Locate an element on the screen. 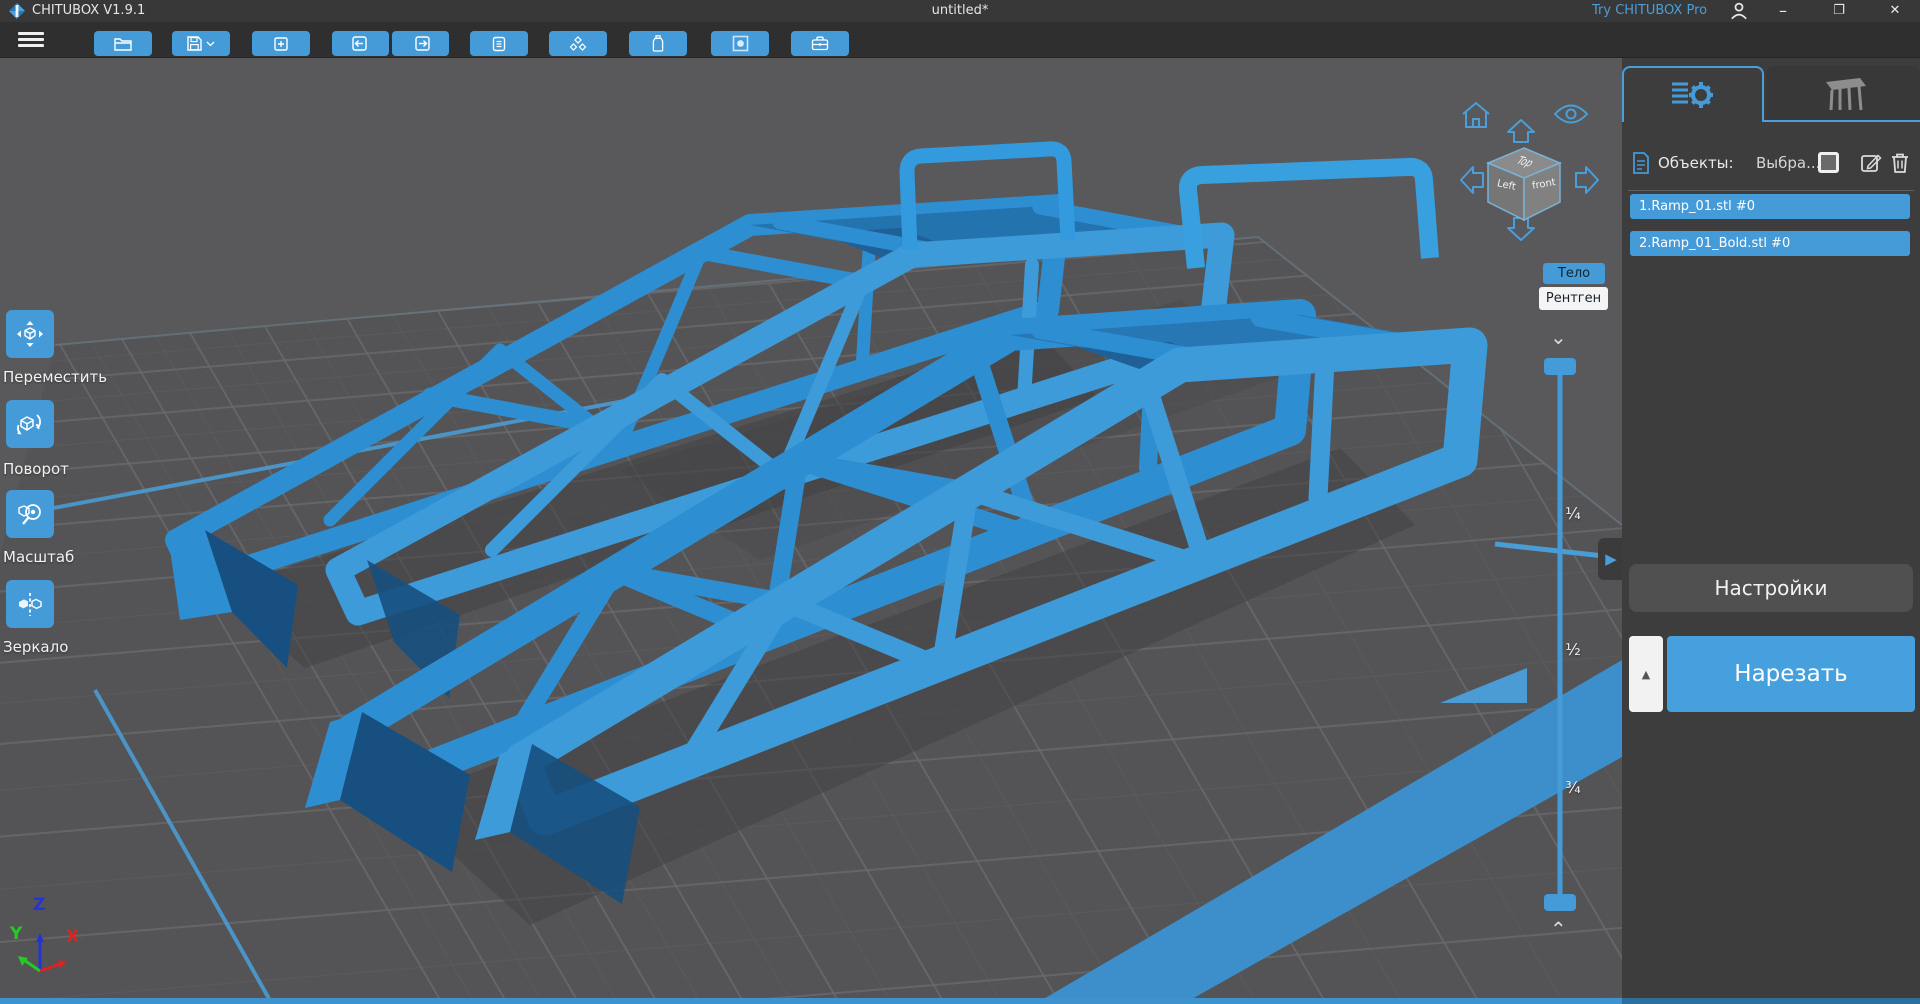 This screenshot has height=1004, width=1920. toolbox-button is located at coordinates (820, 43).